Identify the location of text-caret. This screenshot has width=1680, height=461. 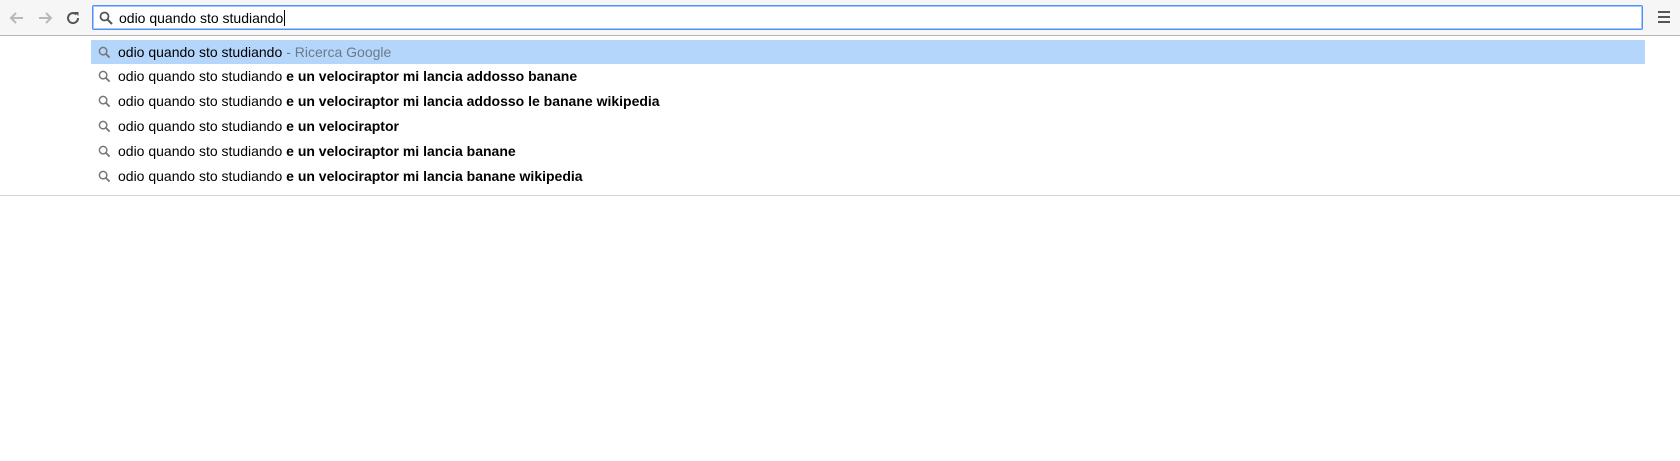
(285, 17).